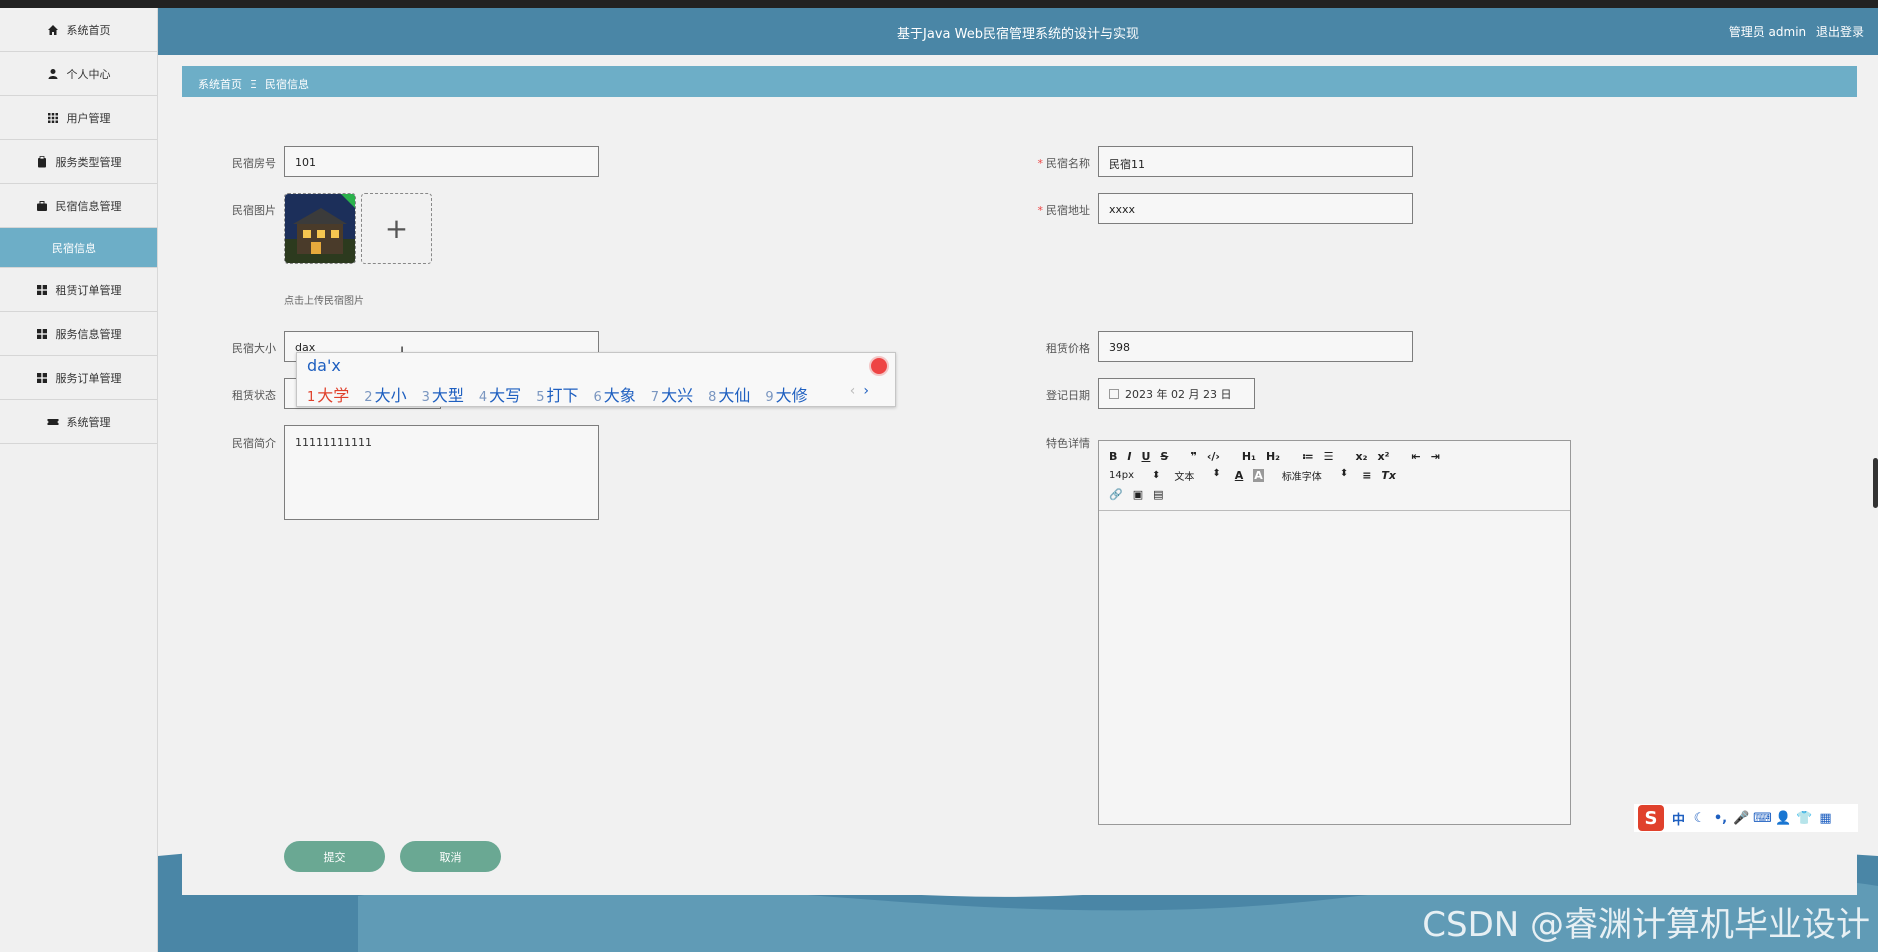  Describe the element at coordinates (1068, 443) in the screenshot. I see `detail-label: 特色详情` at that location.